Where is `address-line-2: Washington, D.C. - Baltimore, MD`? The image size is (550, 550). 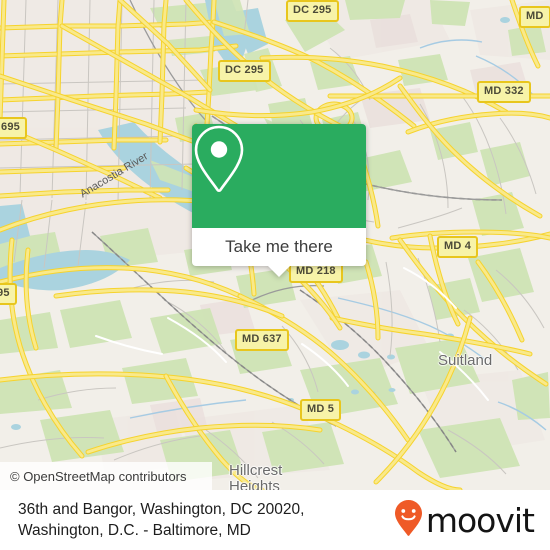 address-line-2: Washington, D.C. - Baltimore, MD is located at coordinates (134, 530).